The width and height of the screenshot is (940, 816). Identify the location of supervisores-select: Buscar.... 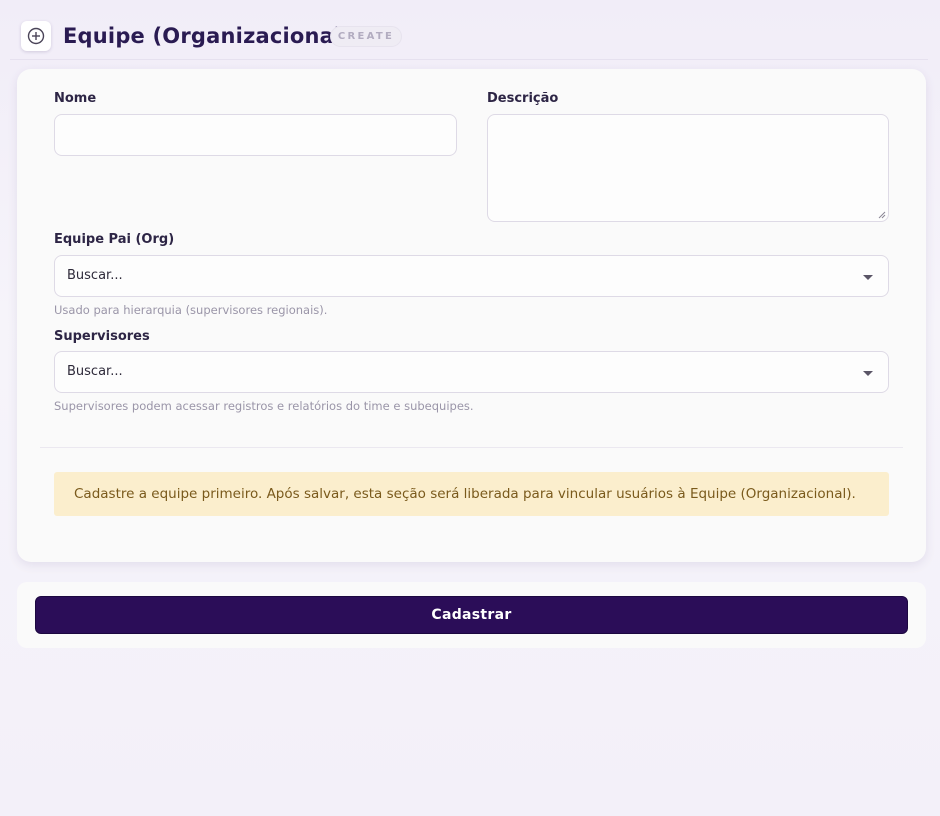
(471, 372).